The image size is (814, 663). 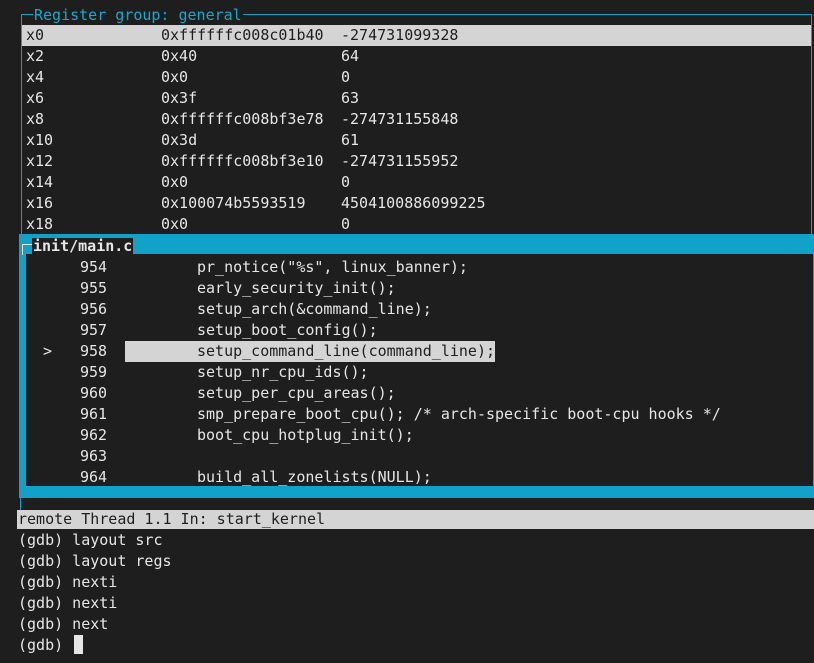 I want to click on line-number: 964, so click(x=94, y=477).